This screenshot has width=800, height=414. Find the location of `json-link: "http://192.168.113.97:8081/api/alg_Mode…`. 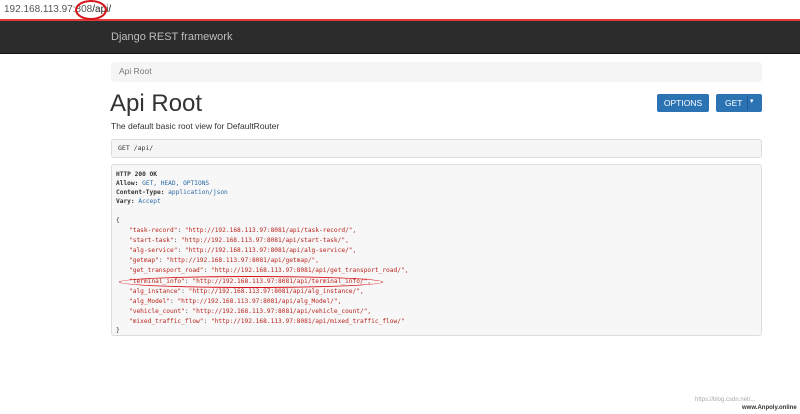

json-link: "http://192.168.113.97:8081/api/alg_Mode… is located at coordinates (259, 301).